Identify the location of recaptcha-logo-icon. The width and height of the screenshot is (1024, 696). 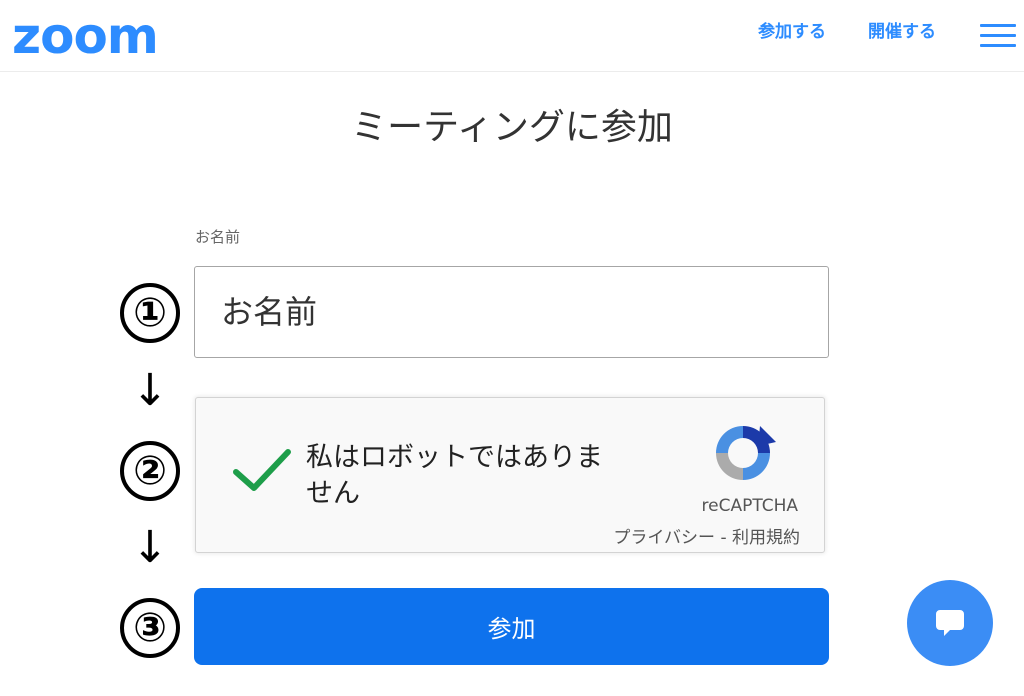
(746, 453).